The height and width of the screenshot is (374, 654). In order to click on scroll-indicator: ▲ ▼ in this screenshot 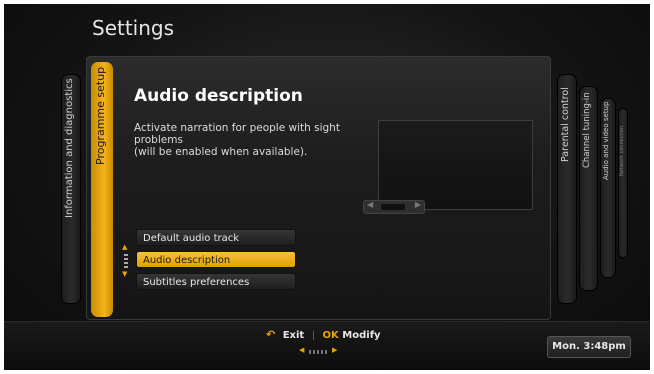, I will do `click(126, 262)`.